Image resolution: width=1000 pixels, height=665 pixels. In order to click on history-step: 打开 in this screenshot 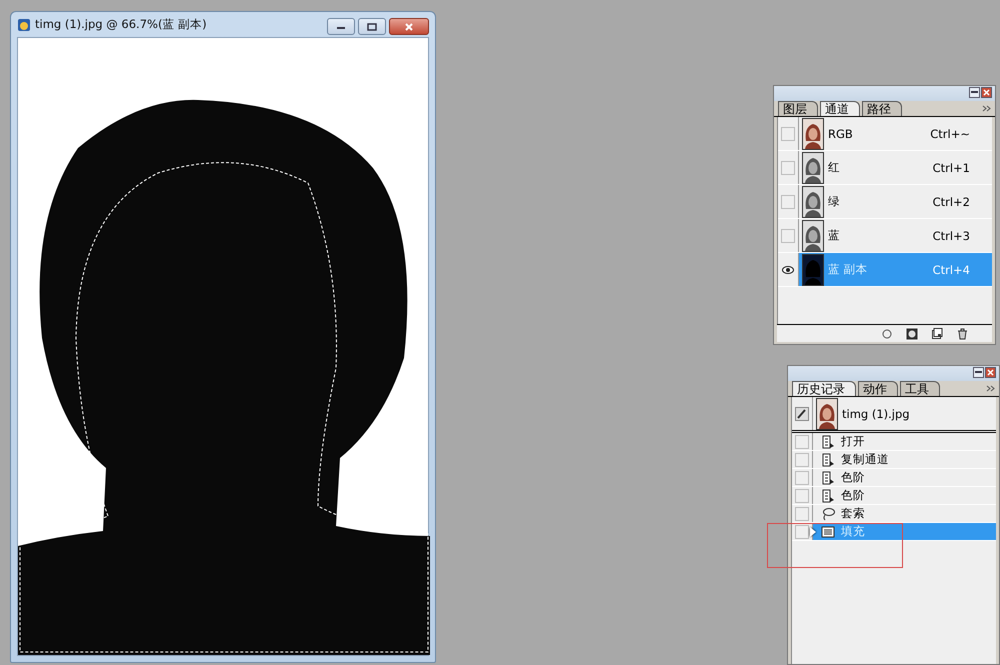, I will do `click(894, 442)`.